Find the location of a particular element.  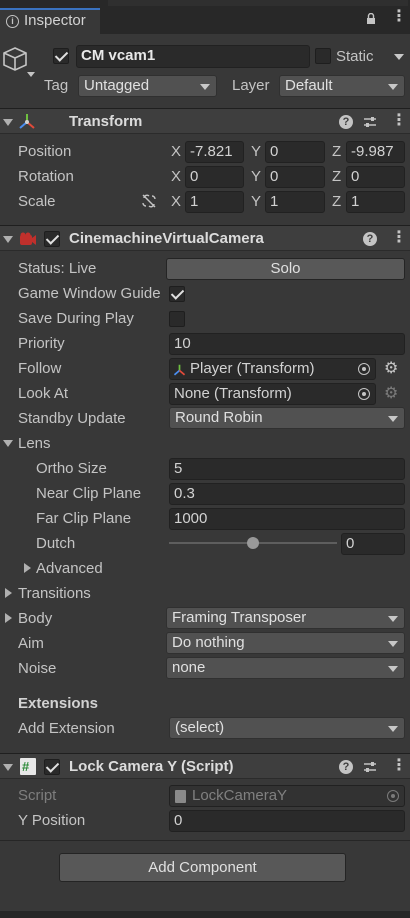

tag-dropdown: Untagged is located at coordinates (147, 86).